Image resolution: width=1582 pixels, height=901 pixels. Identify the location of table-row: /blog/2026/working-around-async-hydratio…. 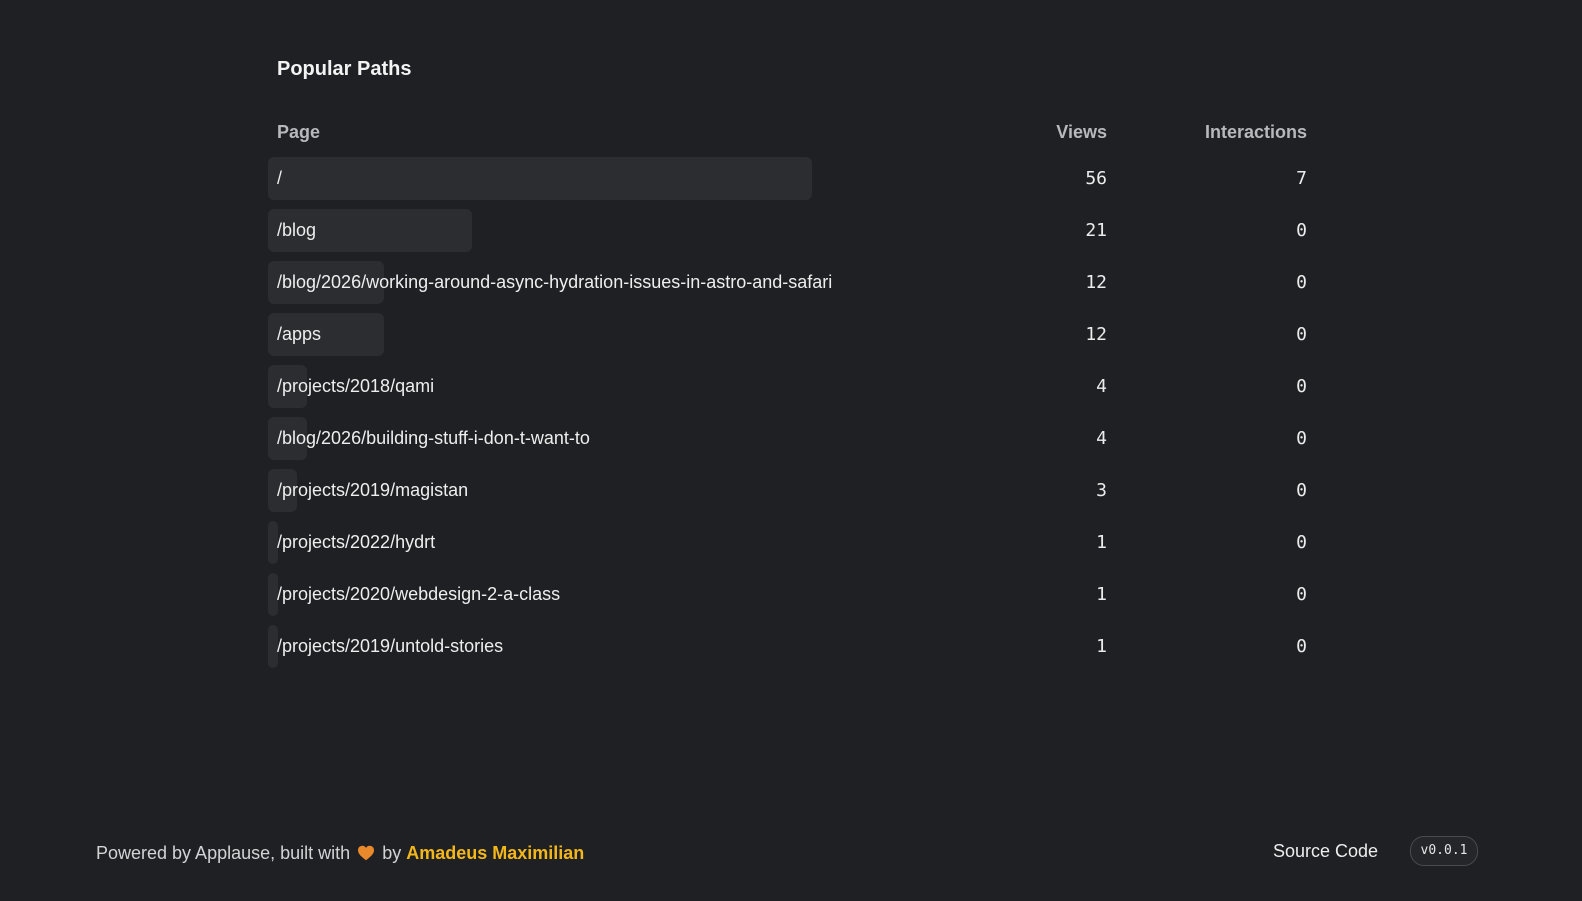
(787, 282).